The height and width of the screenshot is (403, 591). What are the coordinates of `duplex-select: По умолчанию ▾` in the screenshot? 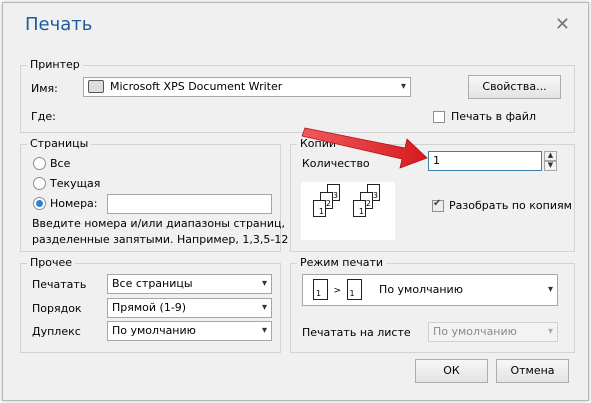 It's located at (189, 331).